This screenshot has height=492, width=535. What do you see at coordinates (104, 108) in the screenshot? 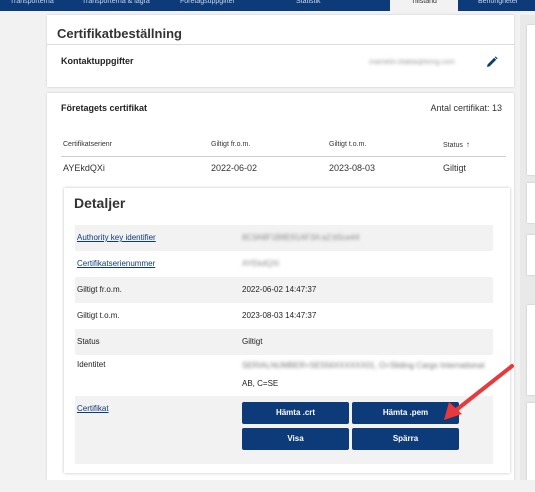
I see `certificates-title: Företagets certifikat` at bounding box center [104, 108].